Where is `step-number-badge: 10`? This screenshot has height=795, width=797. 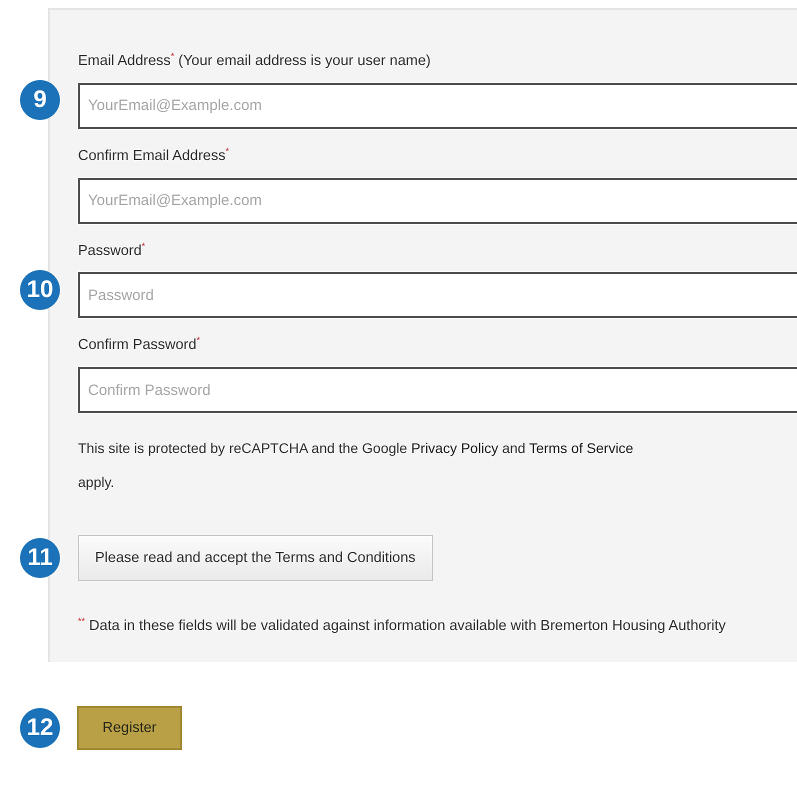 step-number-badge: 10 is located at coordinates (40, 290).